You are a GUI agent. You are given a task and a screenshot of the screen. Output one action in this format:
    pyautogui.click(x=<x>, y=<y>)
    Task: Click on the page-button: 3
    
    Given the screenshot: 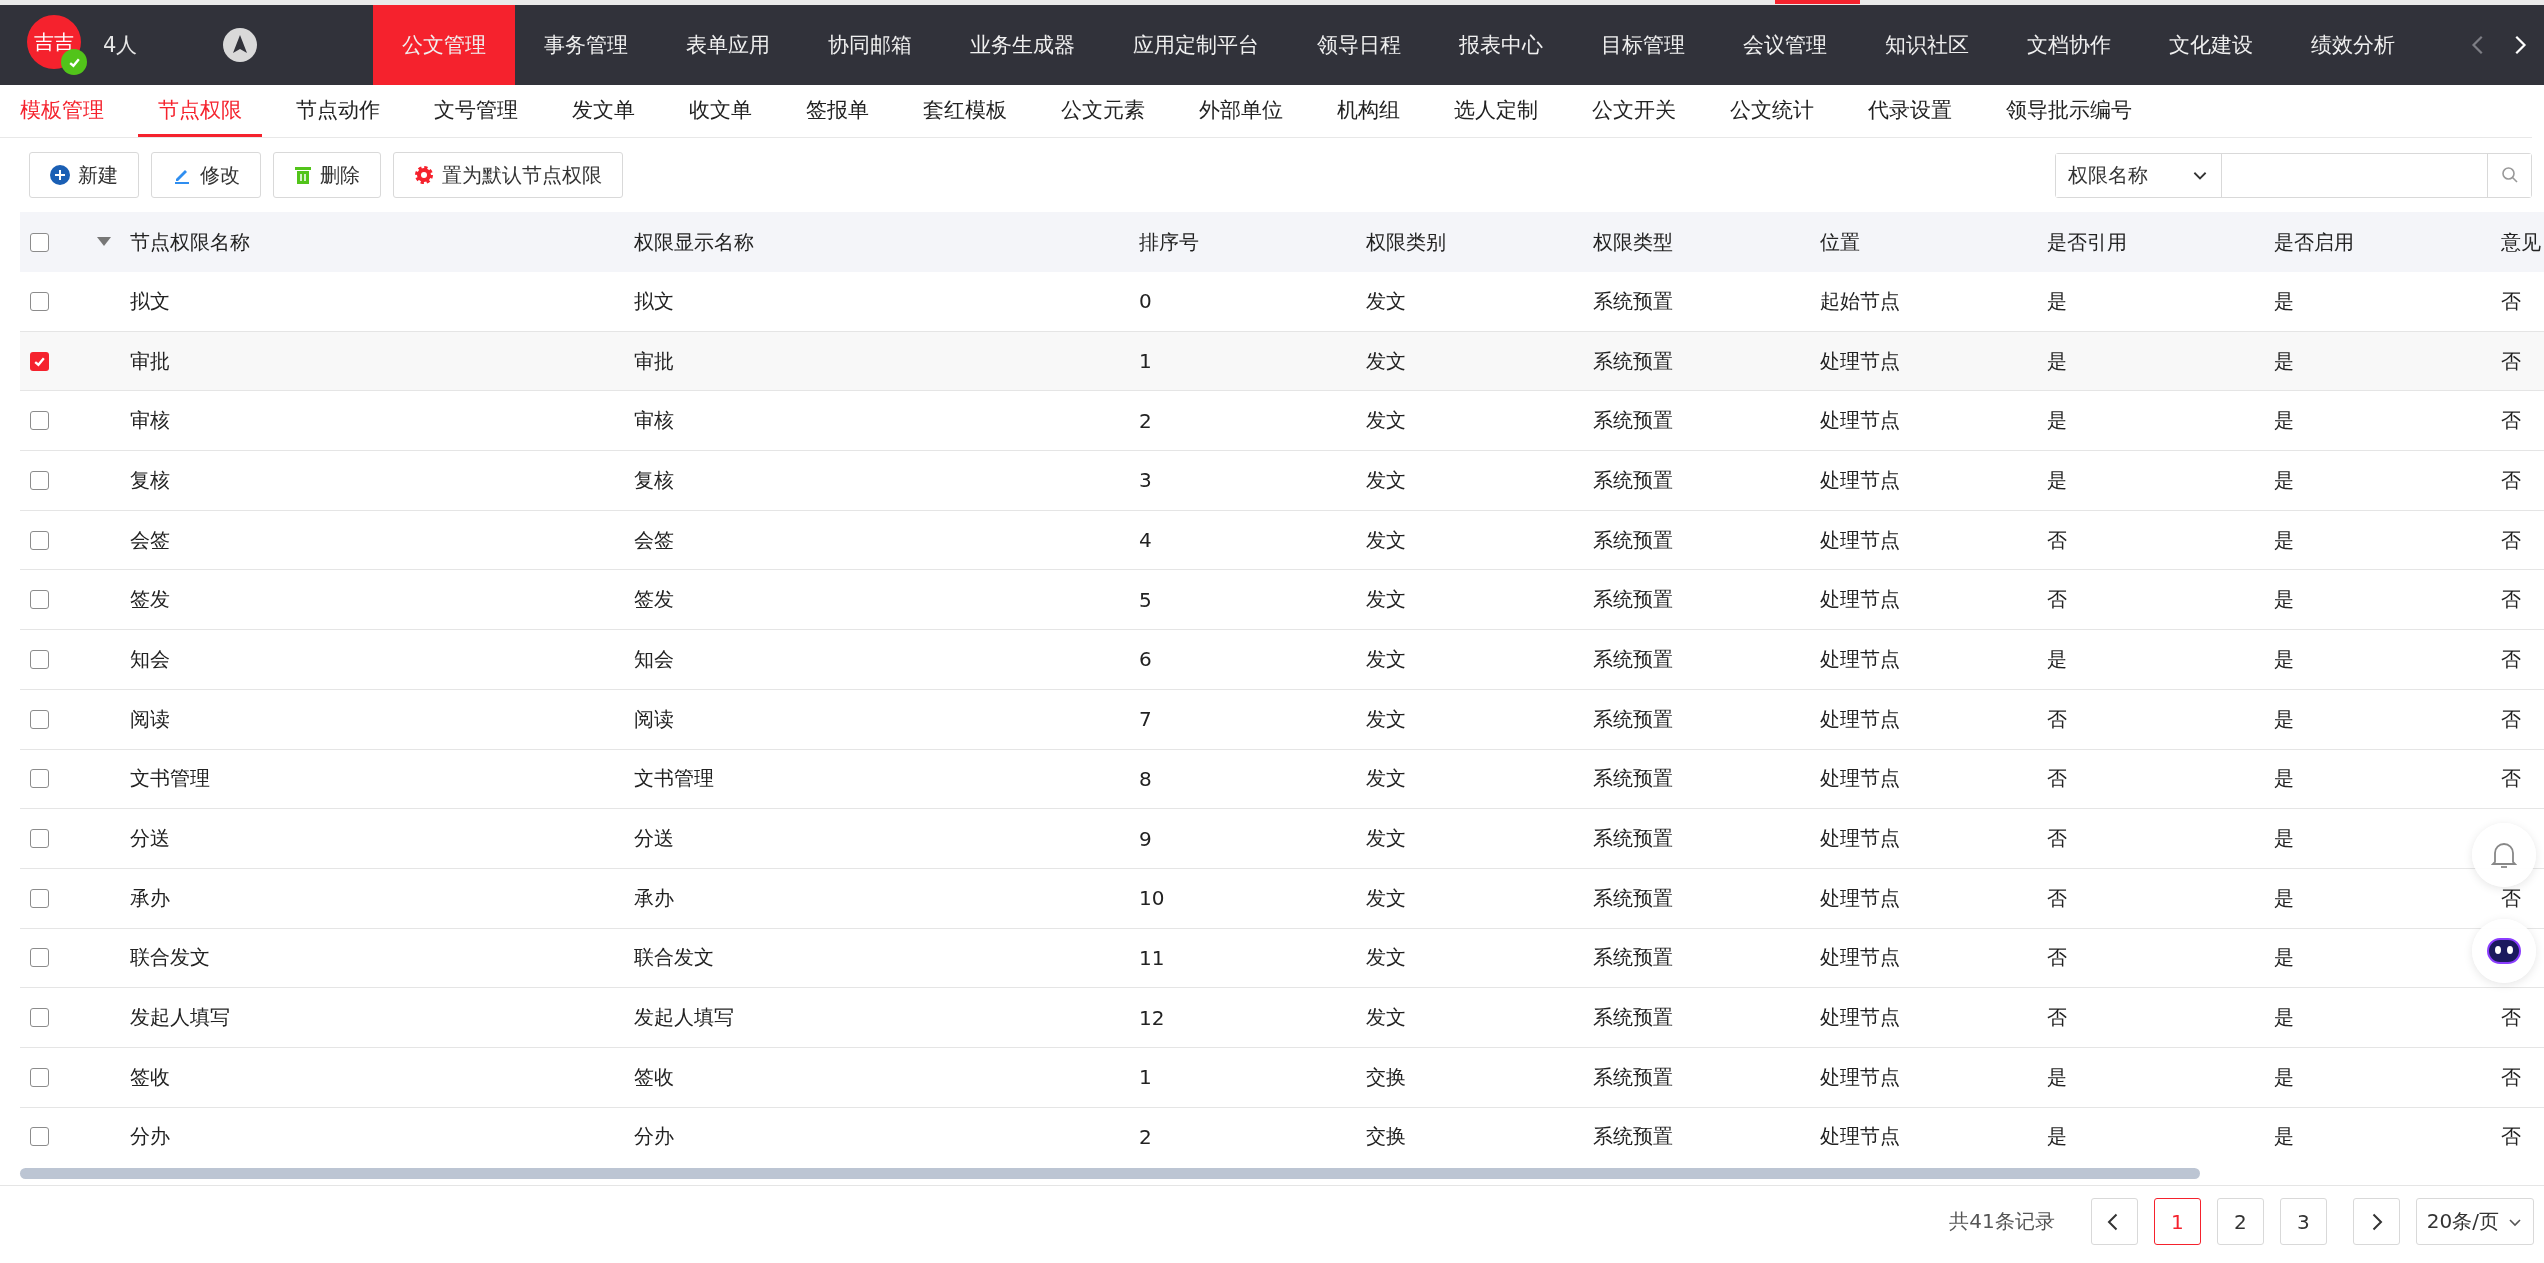 What is the action you would take?
    pyautogui.click(x=2303, y=1221)
    